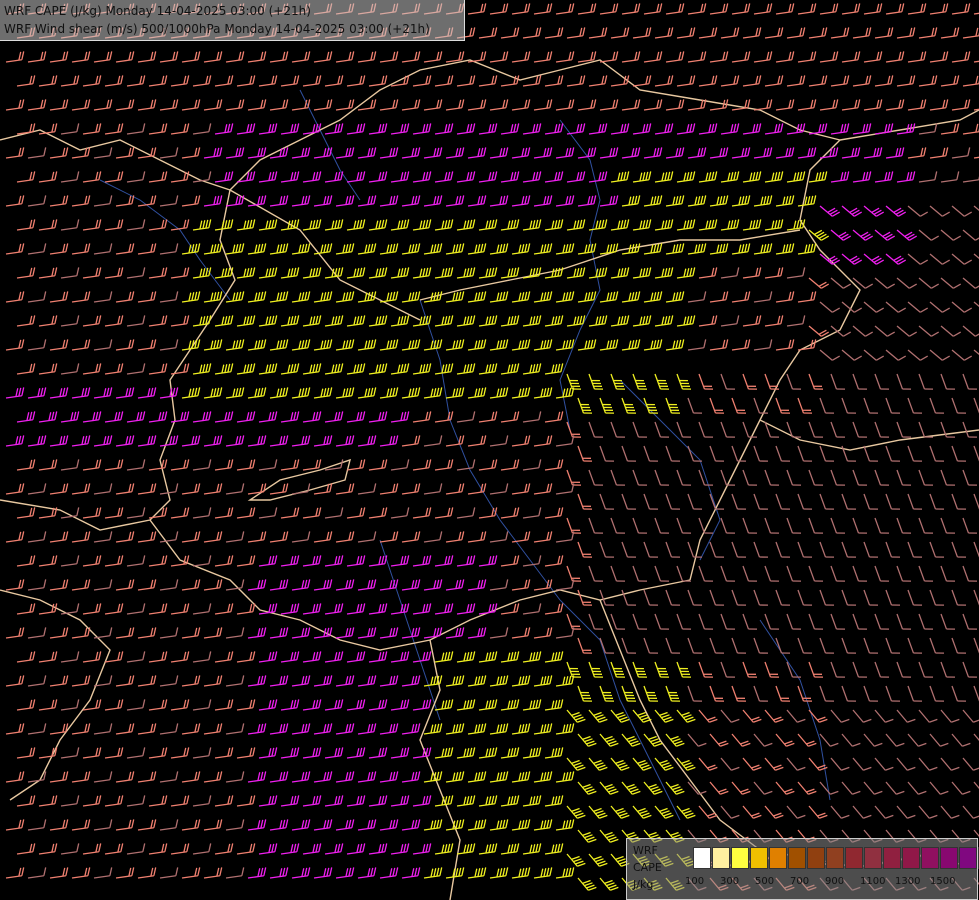  I want to click on legend-tick: 1100, so click(873, 881).